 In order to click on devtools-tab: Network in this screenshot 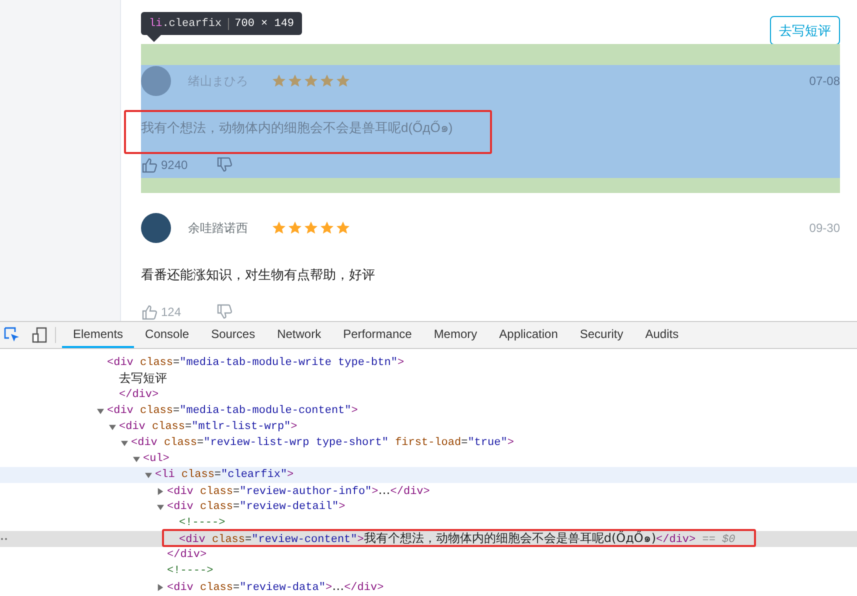, I will do `click(299, 335)`.